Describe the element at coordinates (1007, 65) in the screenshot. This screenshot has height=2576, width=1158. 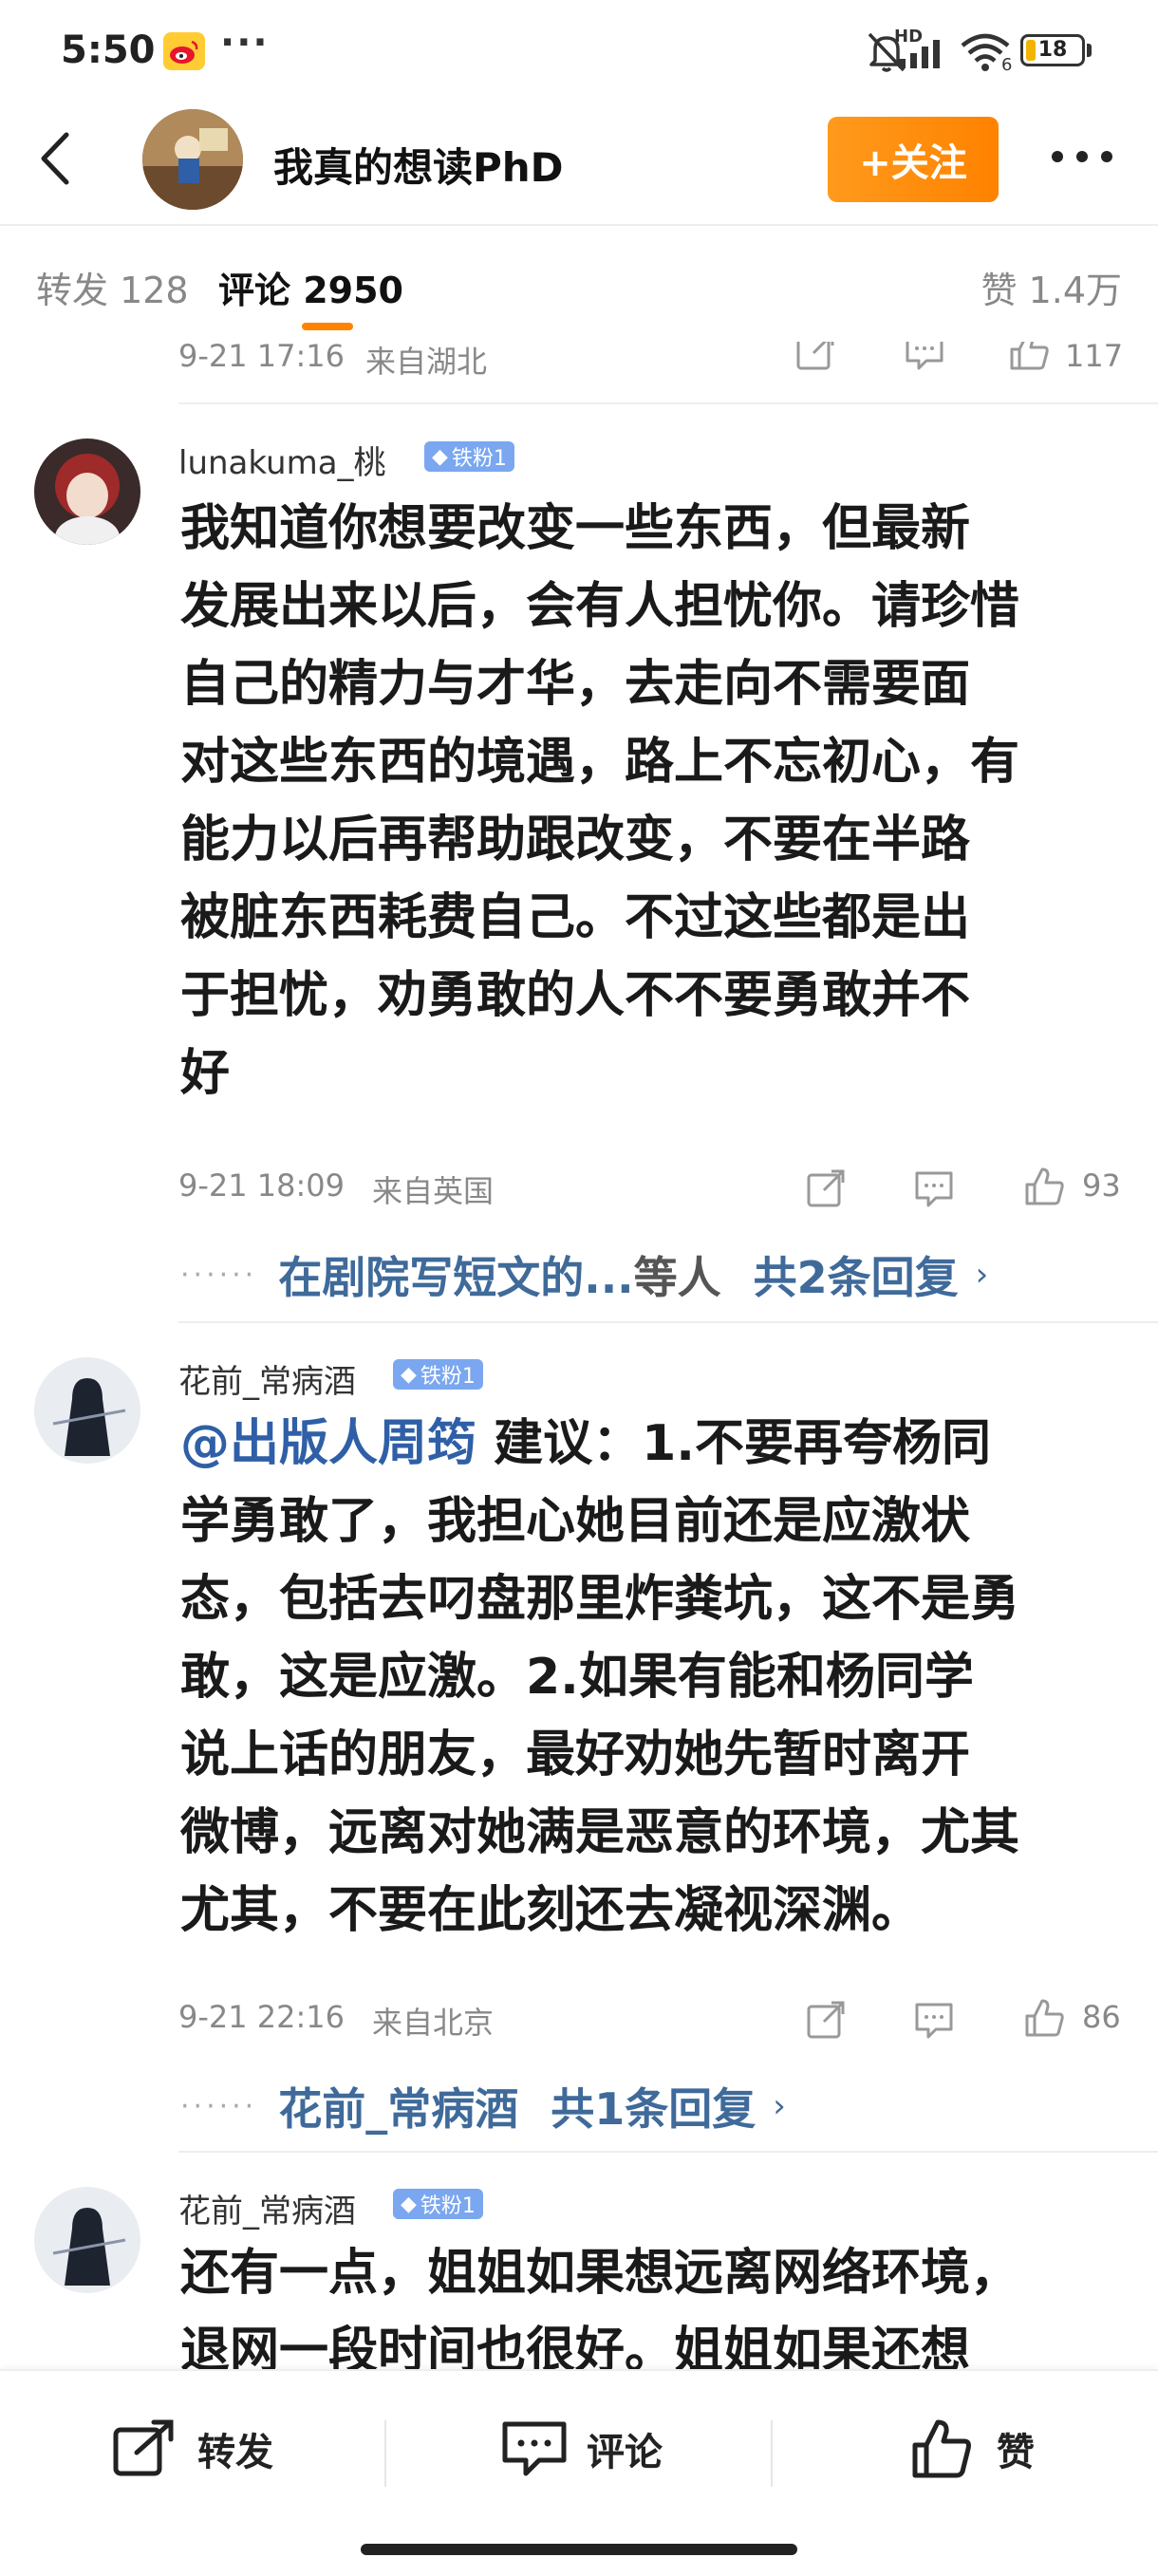
I see `wifi-band-label: 6` at that location.